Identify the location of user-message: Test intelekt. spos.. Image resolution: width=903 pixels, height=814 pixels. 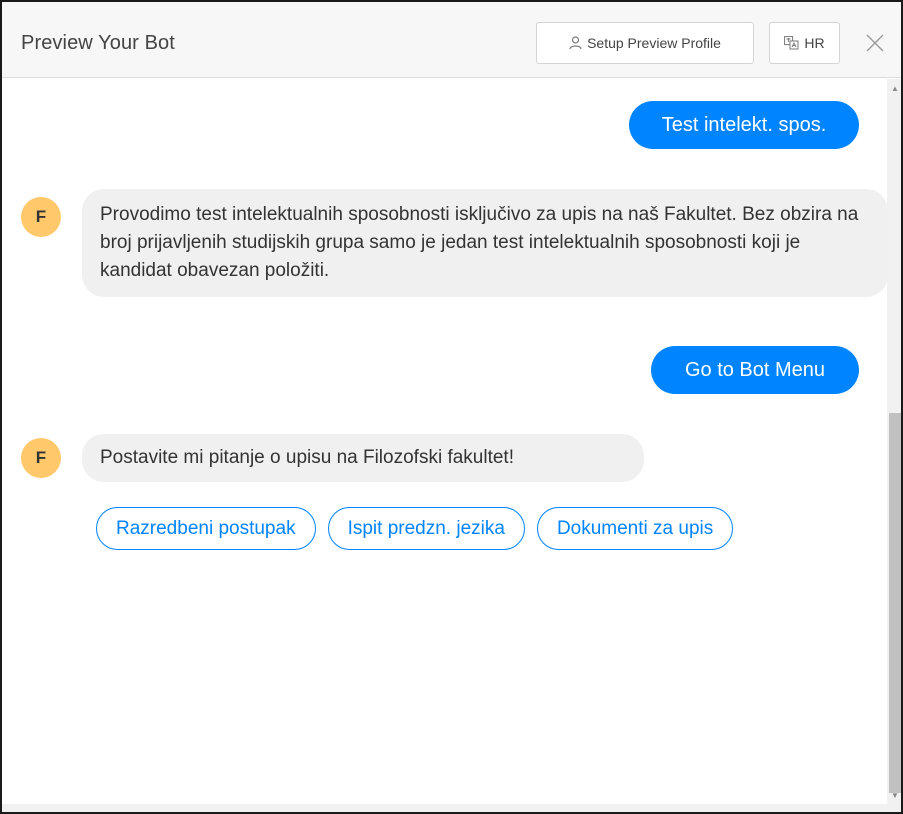
(744, 125).